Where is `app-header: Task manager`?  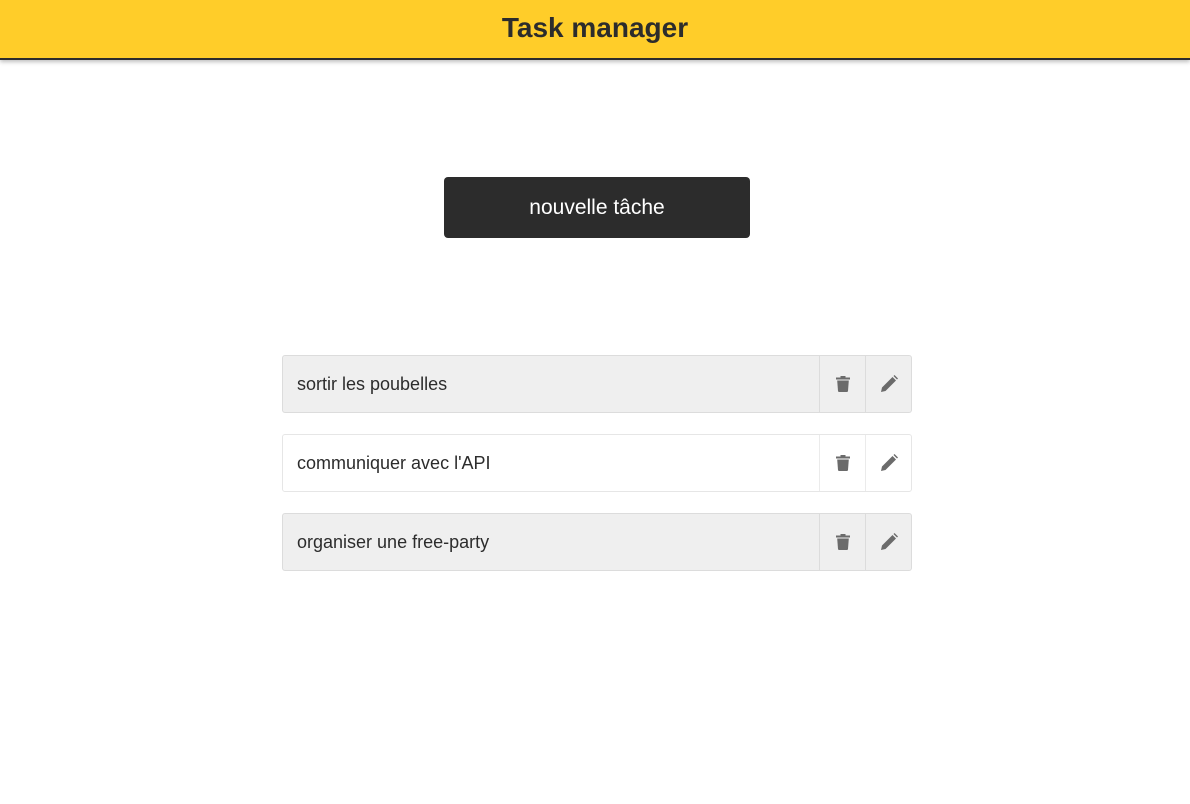
app-header: Task manager is located at coordinates (595, 30).